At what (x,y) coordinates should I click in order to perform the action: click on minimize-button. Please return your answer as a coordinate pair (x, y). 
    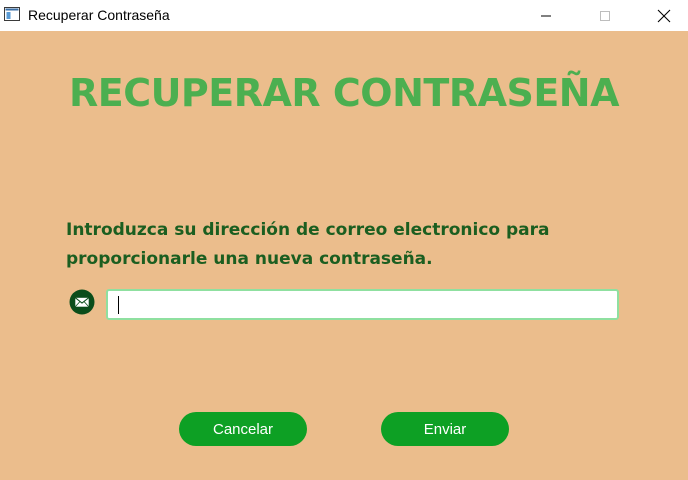
    Looking at the image, I should click on (546, 15).